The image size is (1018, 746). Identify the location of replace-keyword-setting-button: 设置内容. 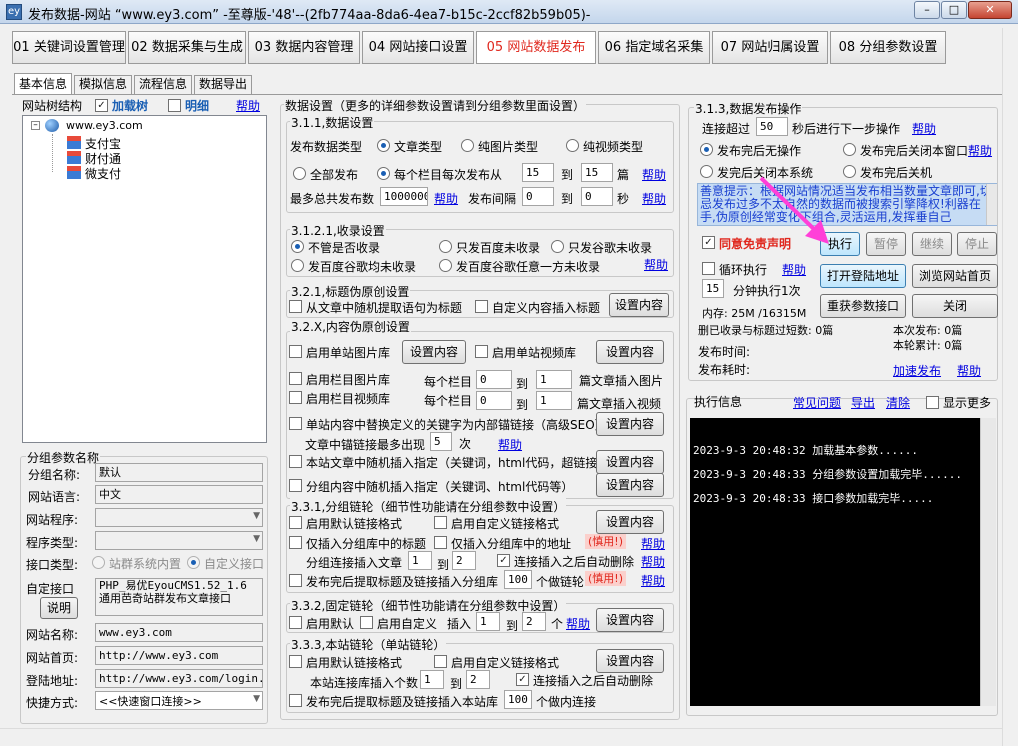
(630, 424).